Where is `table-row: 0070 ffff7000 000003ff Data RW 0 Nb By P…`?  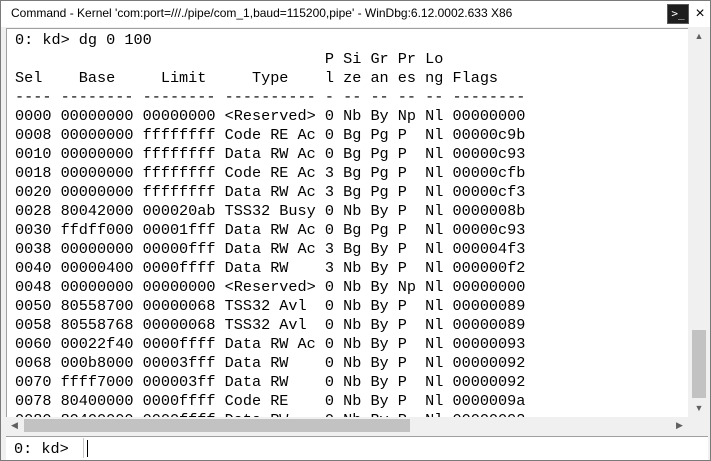
table-row: 0070 ffff7000 000003ff Data RW 0 Nb By P… is located at coordinates (270, 382).